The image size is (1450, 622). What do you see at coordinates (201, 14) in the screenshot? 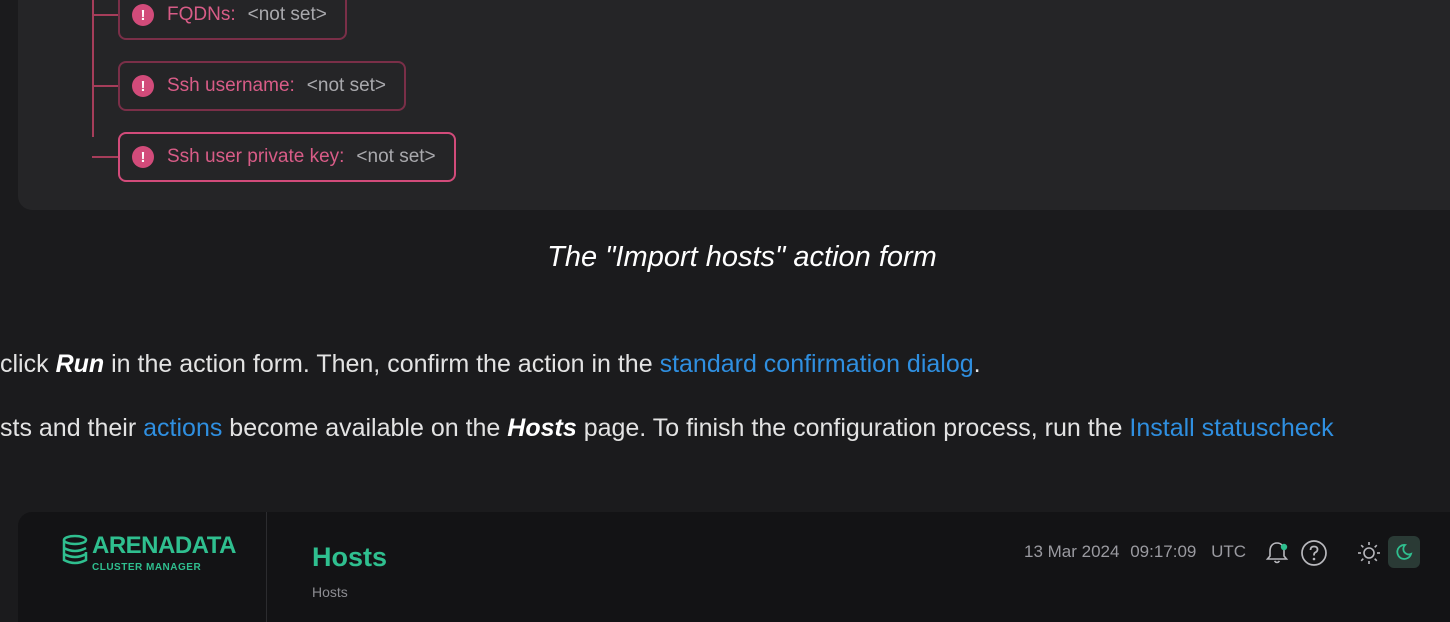
I see `field-label: FQDNs:` at bounding box center [201, 14].